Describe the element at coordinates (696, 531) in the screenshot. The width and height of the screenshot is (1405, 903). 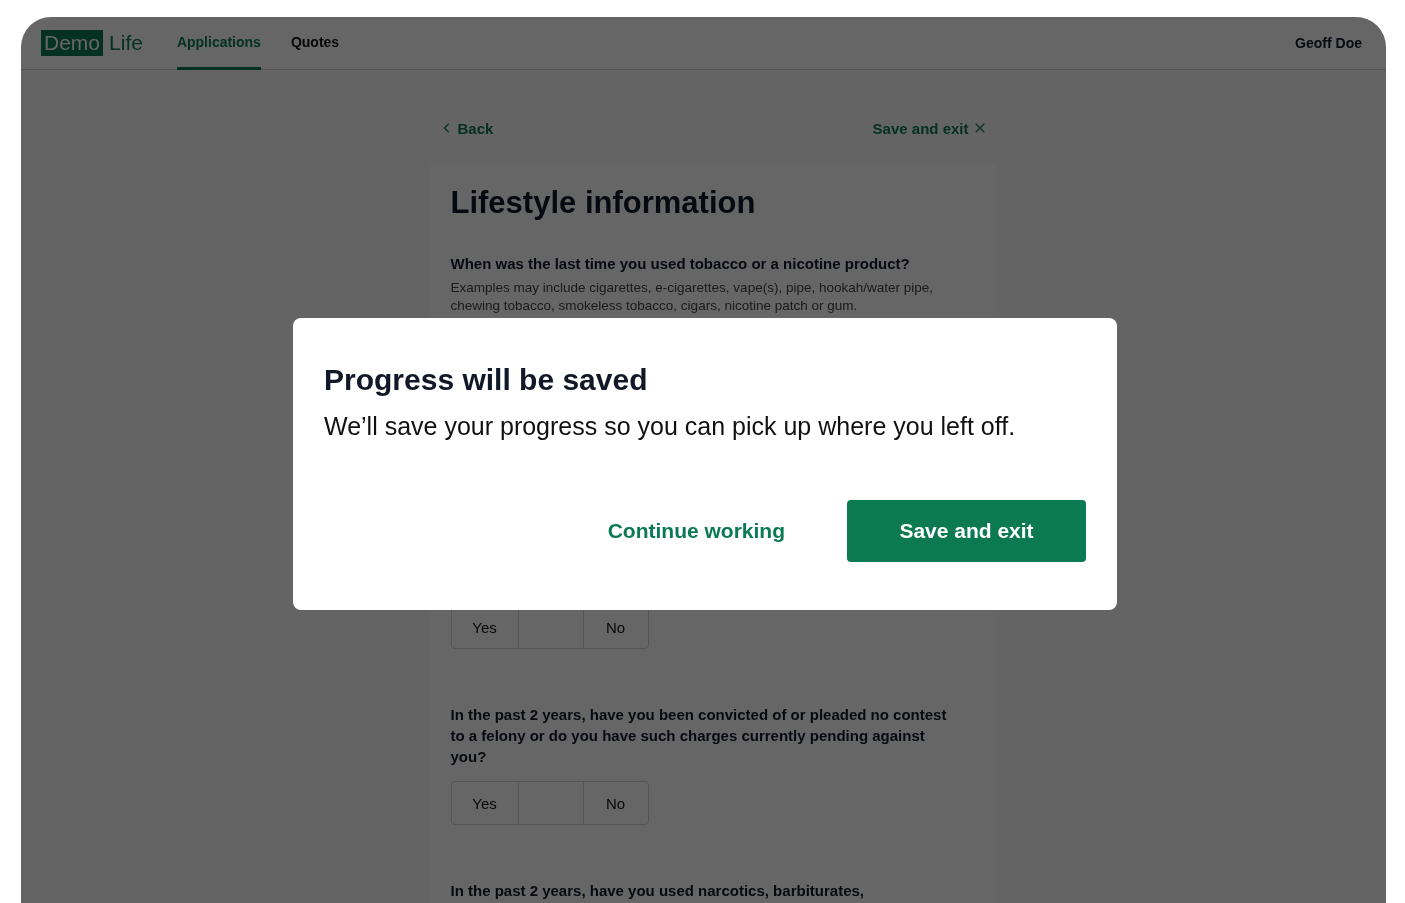
I see `continue-working-button: Continue working` at that location.